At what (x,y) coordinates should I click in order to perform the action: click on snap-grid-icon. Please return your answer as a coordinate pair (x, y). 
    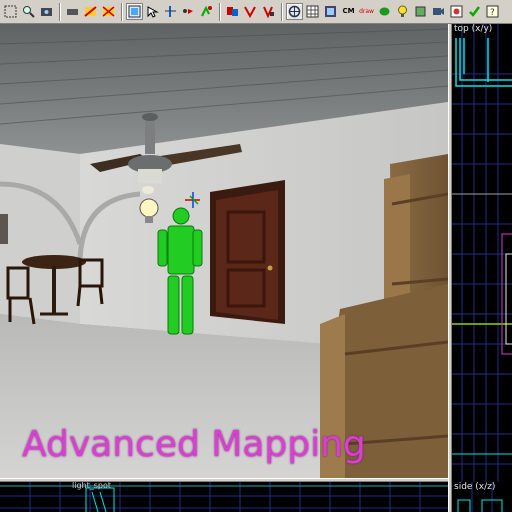
    Looking at the image, I should click on (312, 11).